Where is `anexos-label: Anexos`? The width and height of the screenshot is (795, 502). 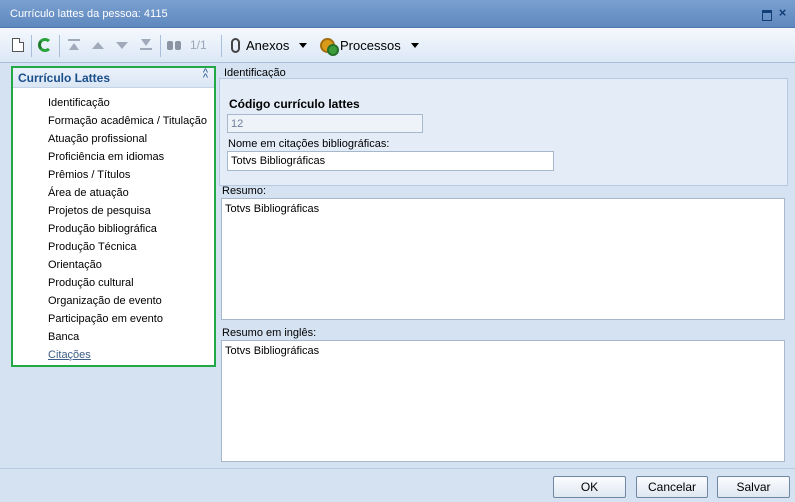 anexos-label: Anexos is located at coordinates (268, 45).